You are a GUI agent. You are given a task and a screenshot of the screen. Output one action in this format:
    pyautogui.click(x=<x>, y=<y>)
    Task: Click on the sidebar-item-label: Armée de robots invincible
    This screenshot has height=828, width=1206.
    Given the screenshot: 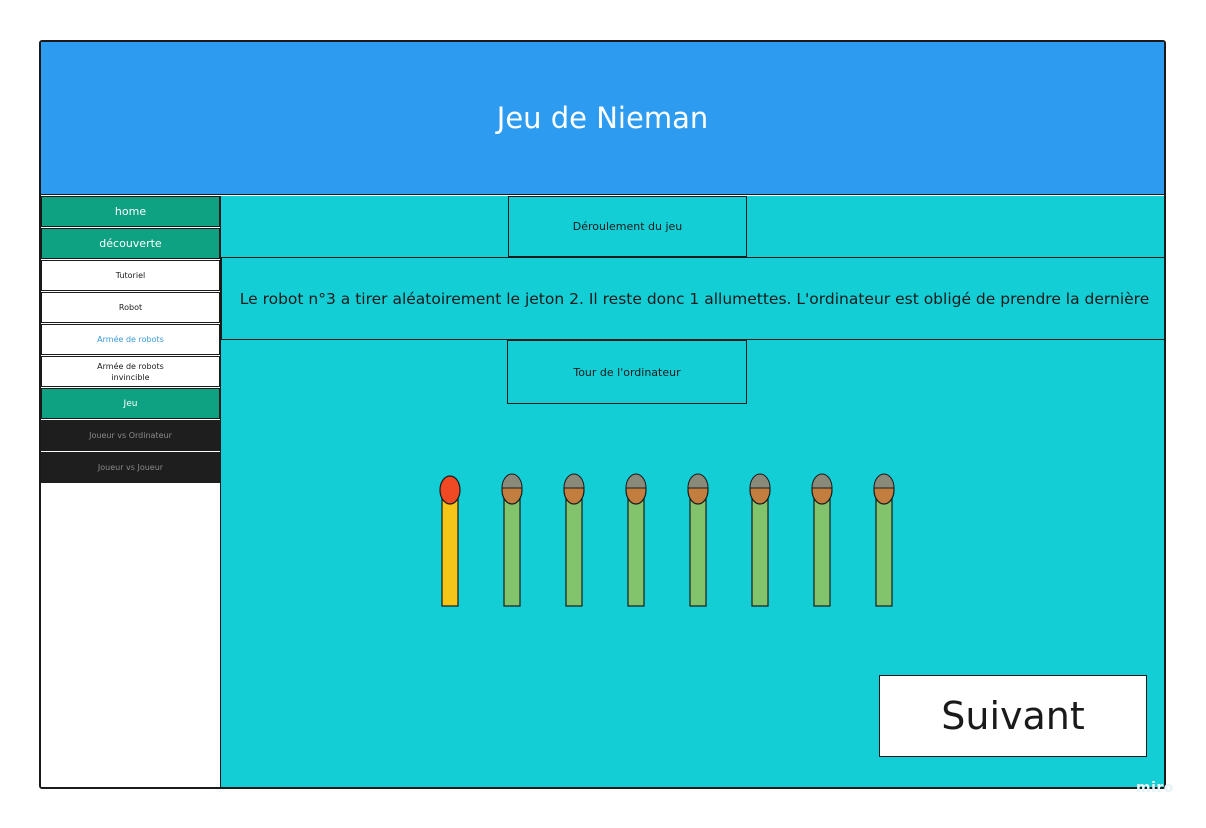 What is the action you would take?
    pyautogui.click(x=130, y=371)
    